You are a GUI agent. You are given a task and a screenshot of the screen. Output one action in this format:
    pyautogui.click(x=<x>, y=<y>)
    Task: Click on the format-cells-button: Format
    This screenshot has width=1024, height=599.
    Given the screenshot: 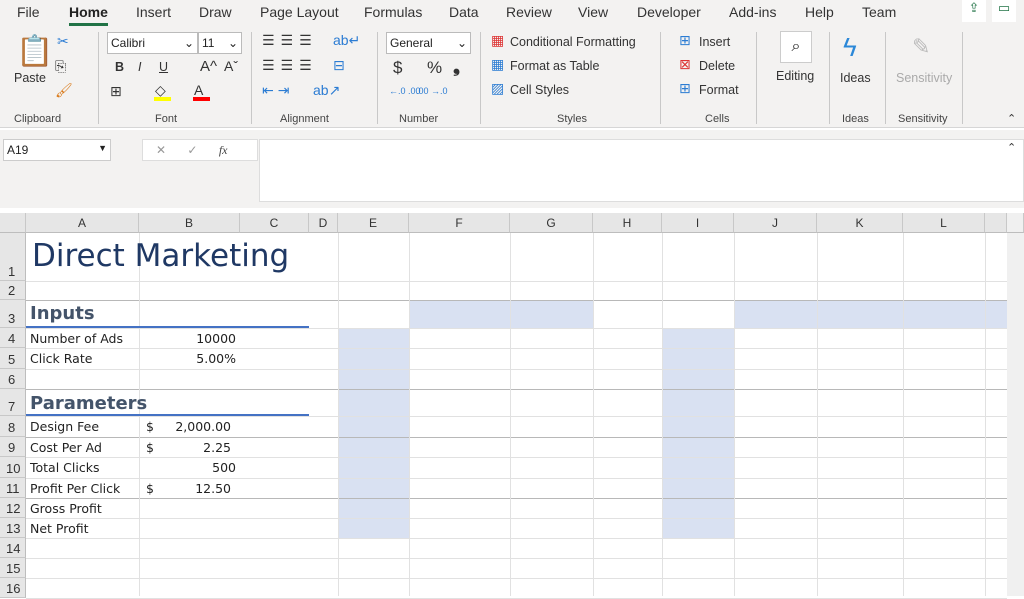 What is the action you would take?
    pyautogui.click(x=719, y=90)
    